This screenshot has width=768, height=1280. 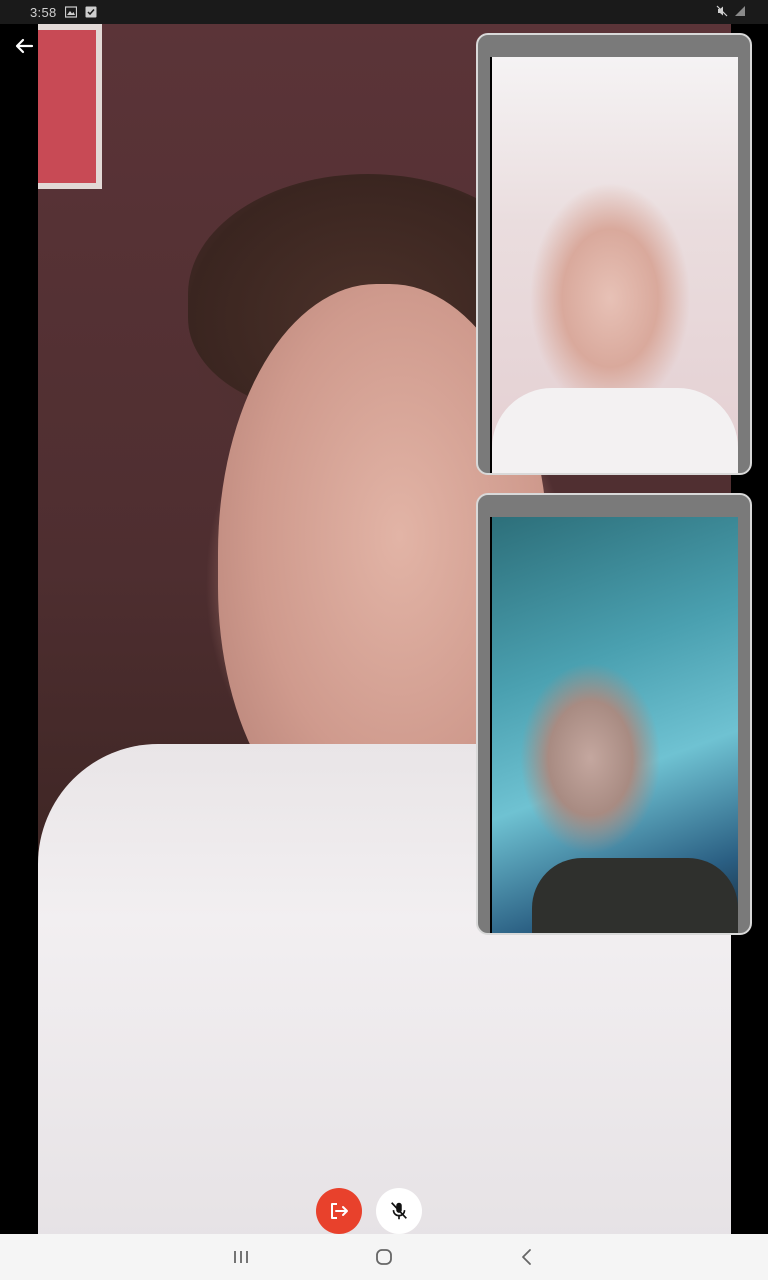 What do you see at coordinates (91, 12) in the screenshot?
I see `checkbox-notification-icon` at bounding box center [91, 12].